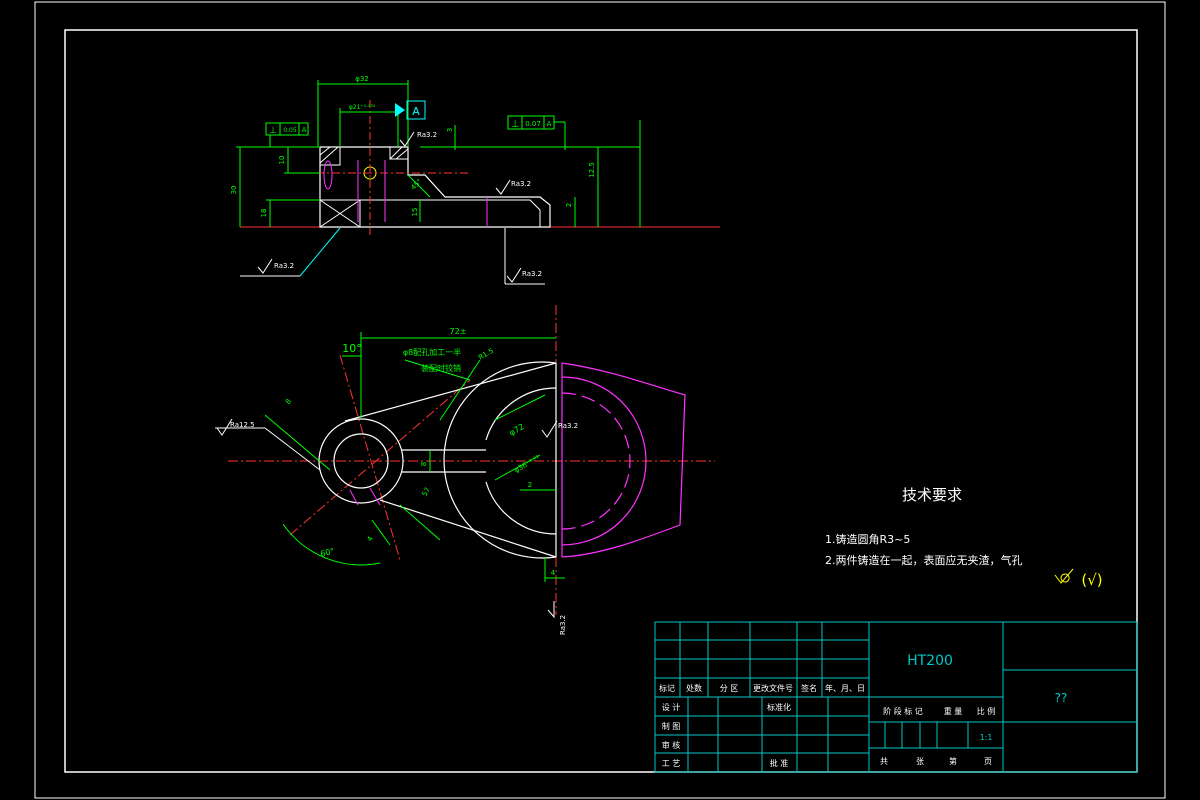 This screenshot has height=800, width=1200. Describe the element at coordinates (1061, 698) in the screenshot. I see `tb-drawing-name: ??` at that location.